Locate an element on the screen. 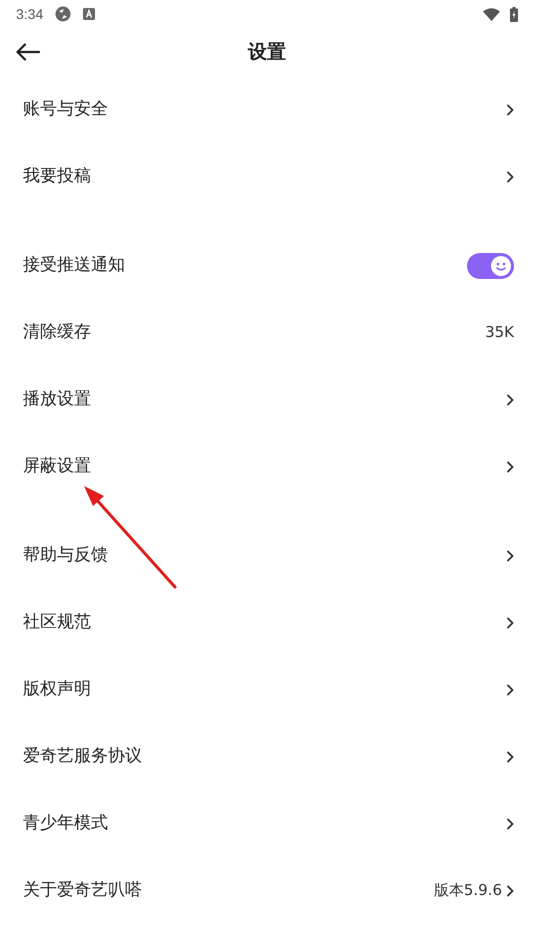  row-label: 帮助与反馈 is located at coordinates (65, 555).